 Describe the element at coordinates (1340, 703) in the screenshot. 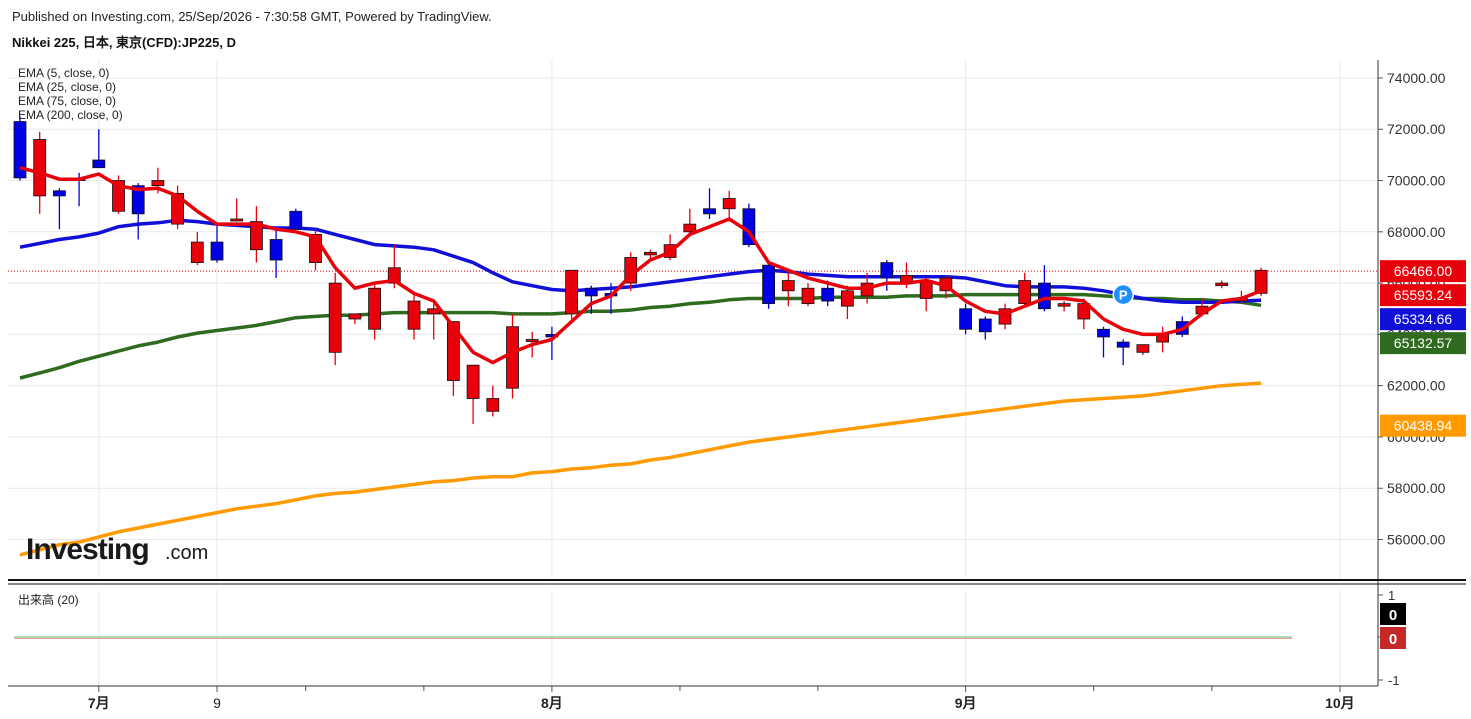

I see `x-tick-label: 10月` at that location.